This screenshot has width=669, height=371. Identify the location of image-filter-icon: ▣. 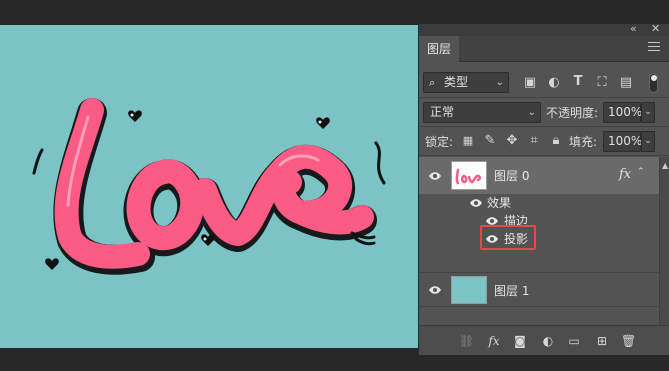
(530, 83).